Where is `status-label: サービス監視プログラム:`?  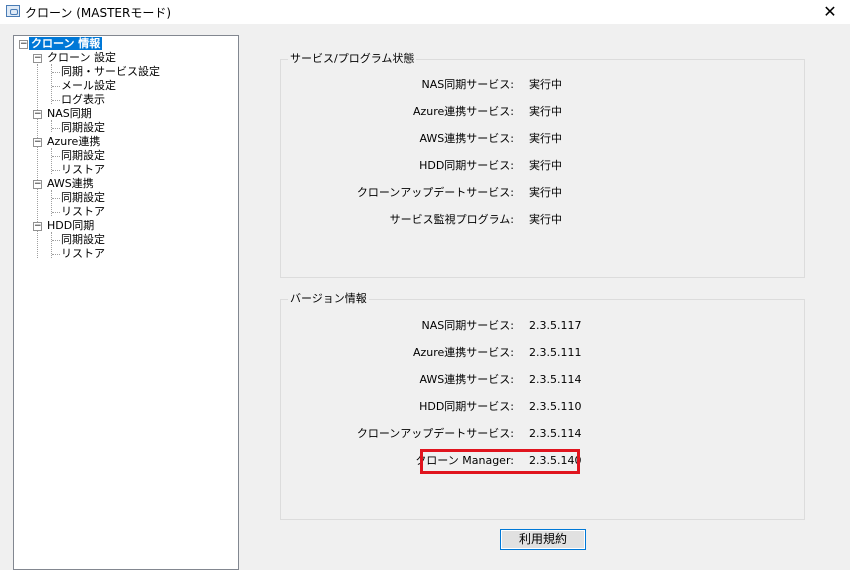 status-label: サービス監視プログラム: is located at coordinates (397, 220).